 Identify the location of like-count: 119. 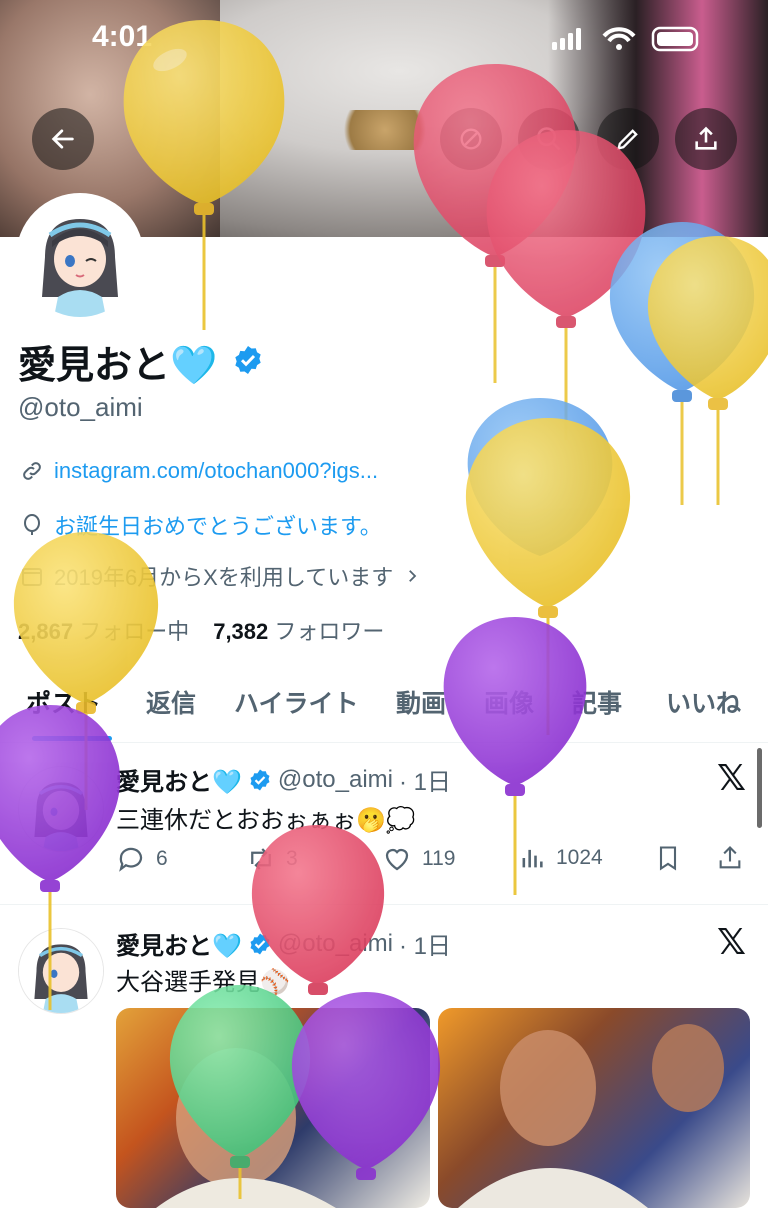
(439, 858).